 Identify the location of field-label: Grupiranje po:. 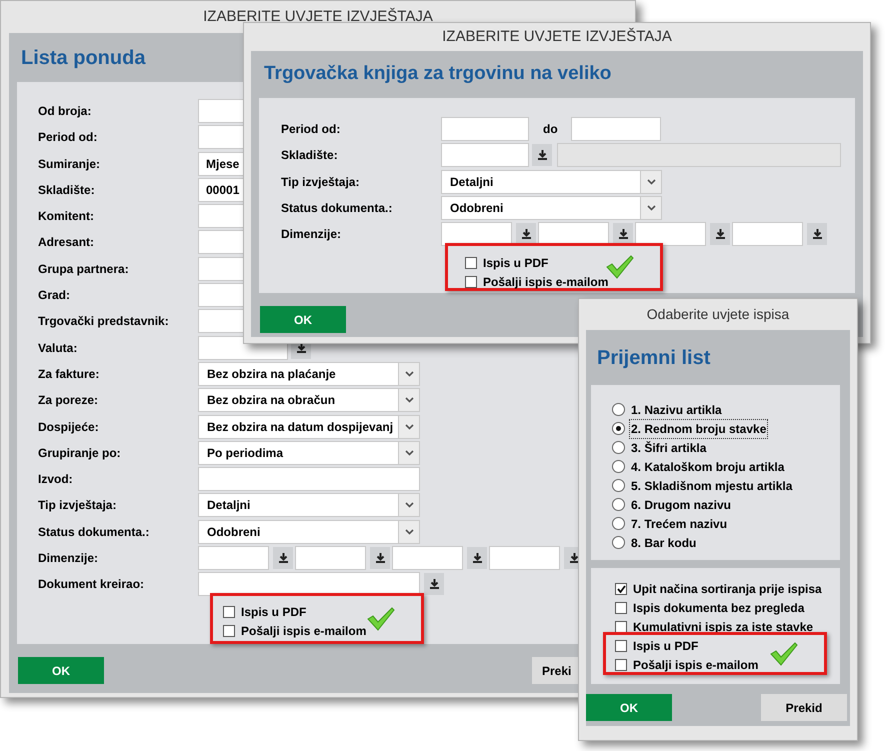
(80, 453).